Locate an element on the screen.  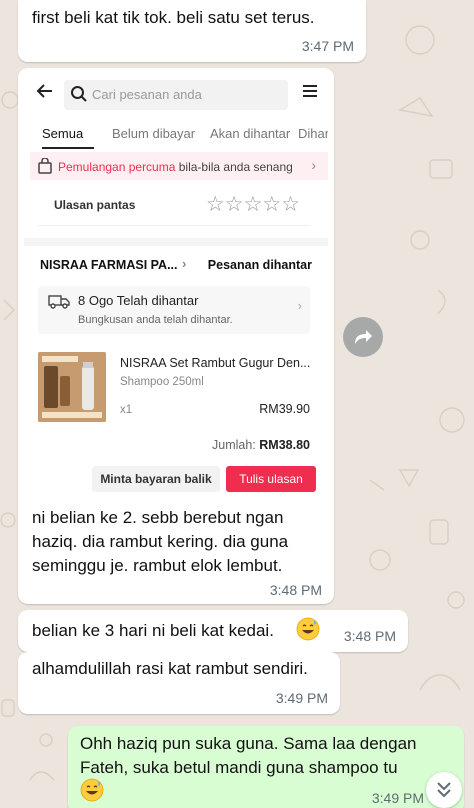
delivery-title: 8 Ogo Telah dihantar is located at coordinates (138, 300).